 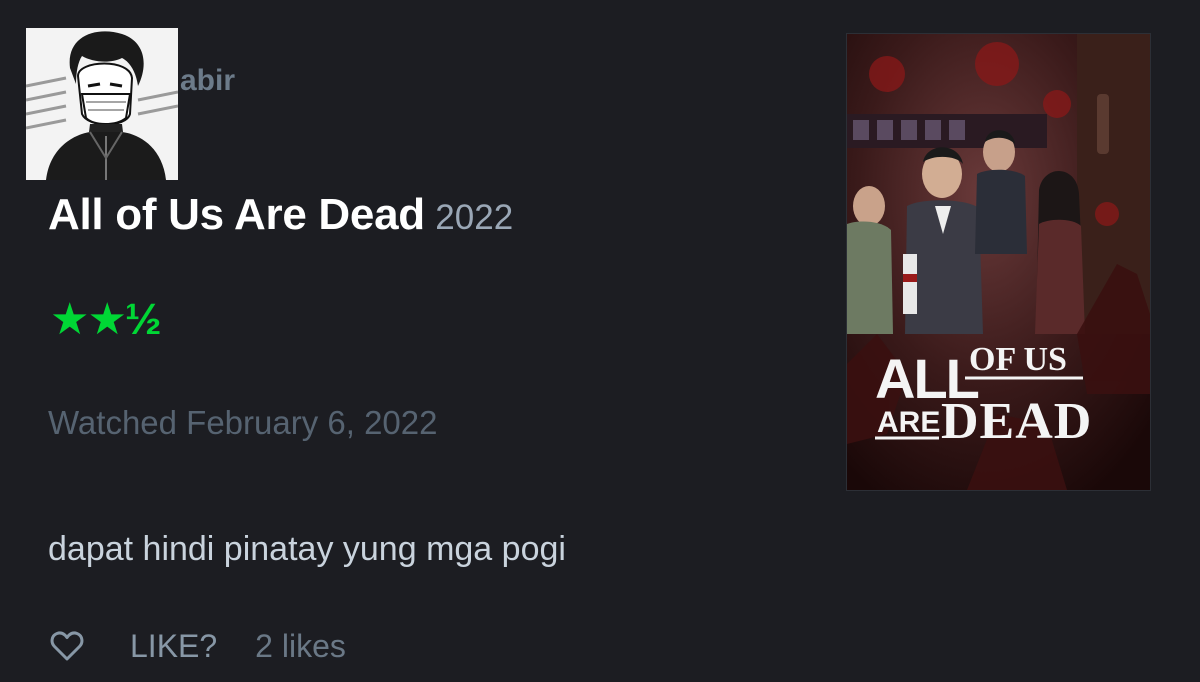 I want to click on heart-outline-icon, so click(x=67, y=646).